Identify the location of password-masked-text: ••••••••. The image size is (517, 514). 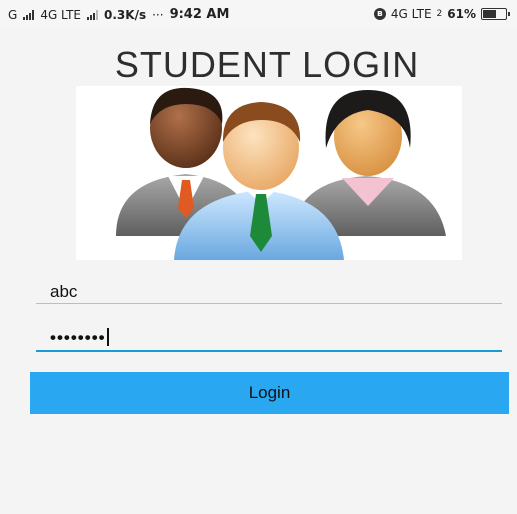
(78, 337).